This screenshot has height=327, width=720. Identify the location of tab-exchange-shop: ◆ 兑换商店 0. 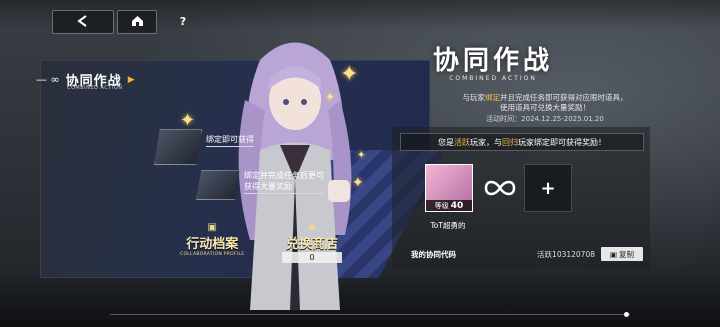
(312, 242).